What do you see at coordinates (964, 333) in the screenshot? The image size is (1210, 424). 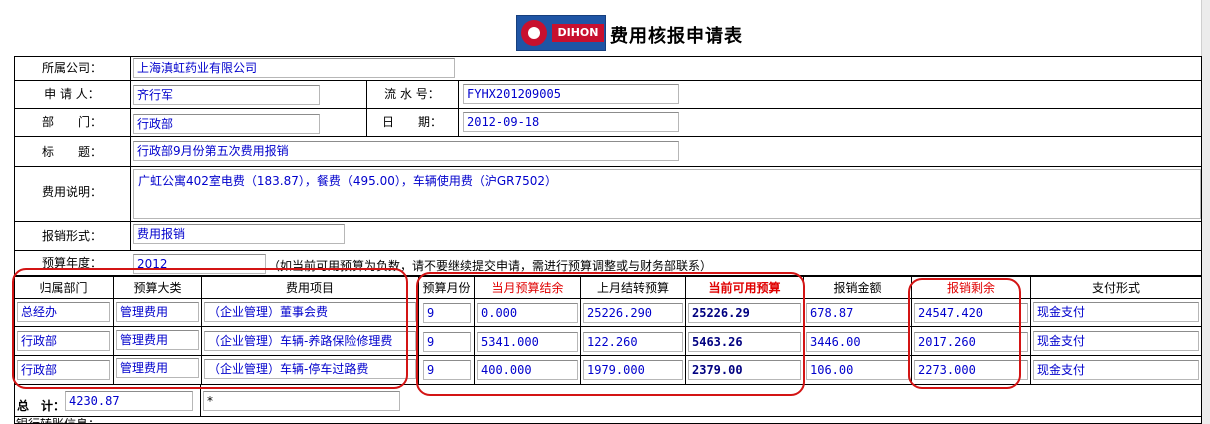 I see `annotation-box-right` at bounding box center [964, 333].